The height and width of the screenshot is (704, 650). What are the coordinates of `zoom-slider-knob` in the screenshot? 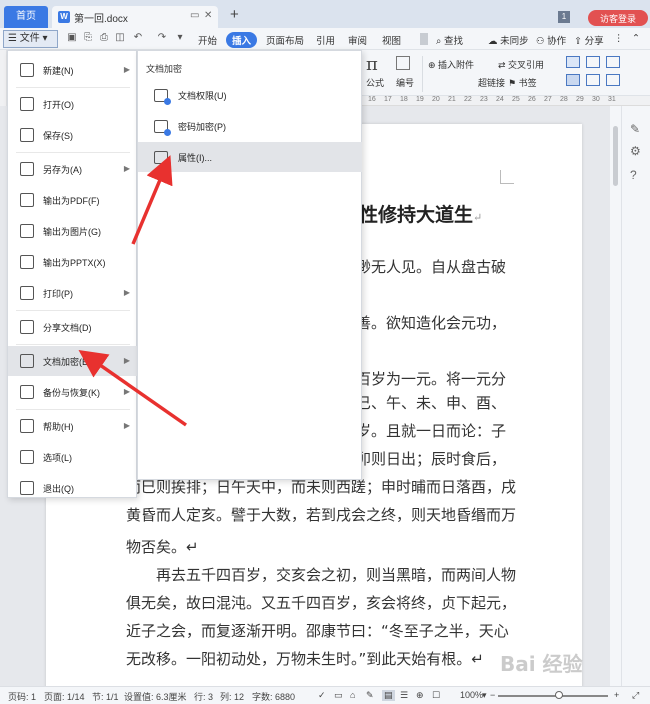 It's located at (559, 695).